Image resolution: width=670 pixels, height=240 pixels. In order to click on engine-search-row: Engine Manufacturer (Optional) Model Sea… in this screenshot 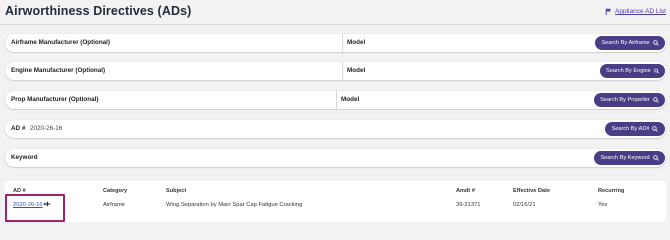, I will do `click(335, 71)`.